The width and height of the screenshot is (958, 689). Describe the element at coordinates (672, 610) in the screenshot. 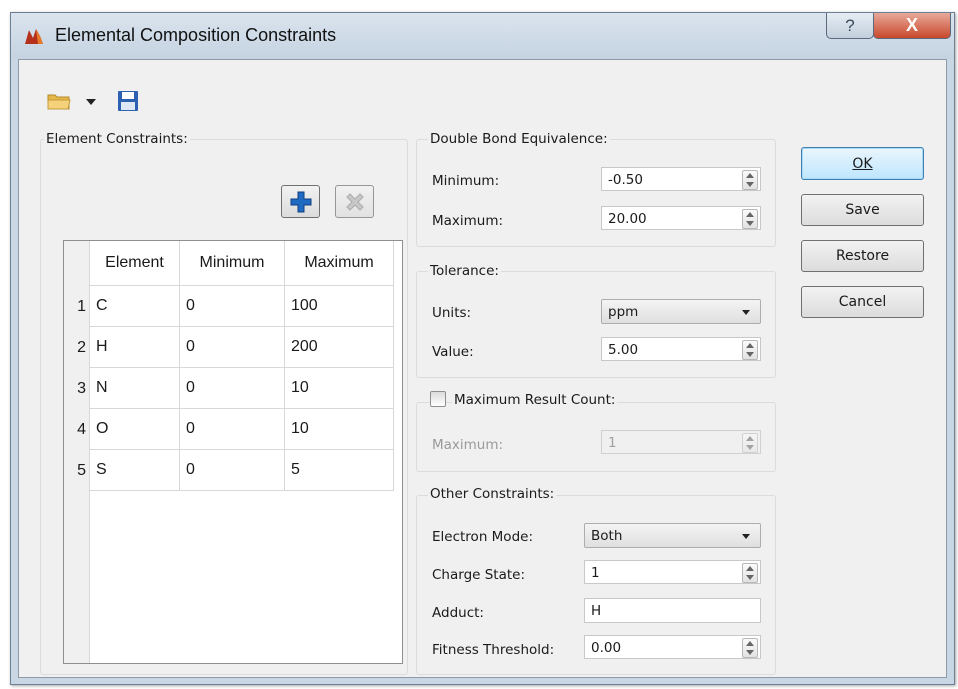

I see `adduct-input: H` at that location.